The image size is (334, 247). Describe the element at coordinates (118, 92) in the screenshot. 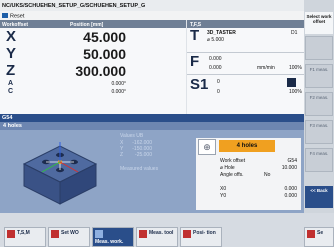

I see `axis-c-value: 0.000°` at that location.